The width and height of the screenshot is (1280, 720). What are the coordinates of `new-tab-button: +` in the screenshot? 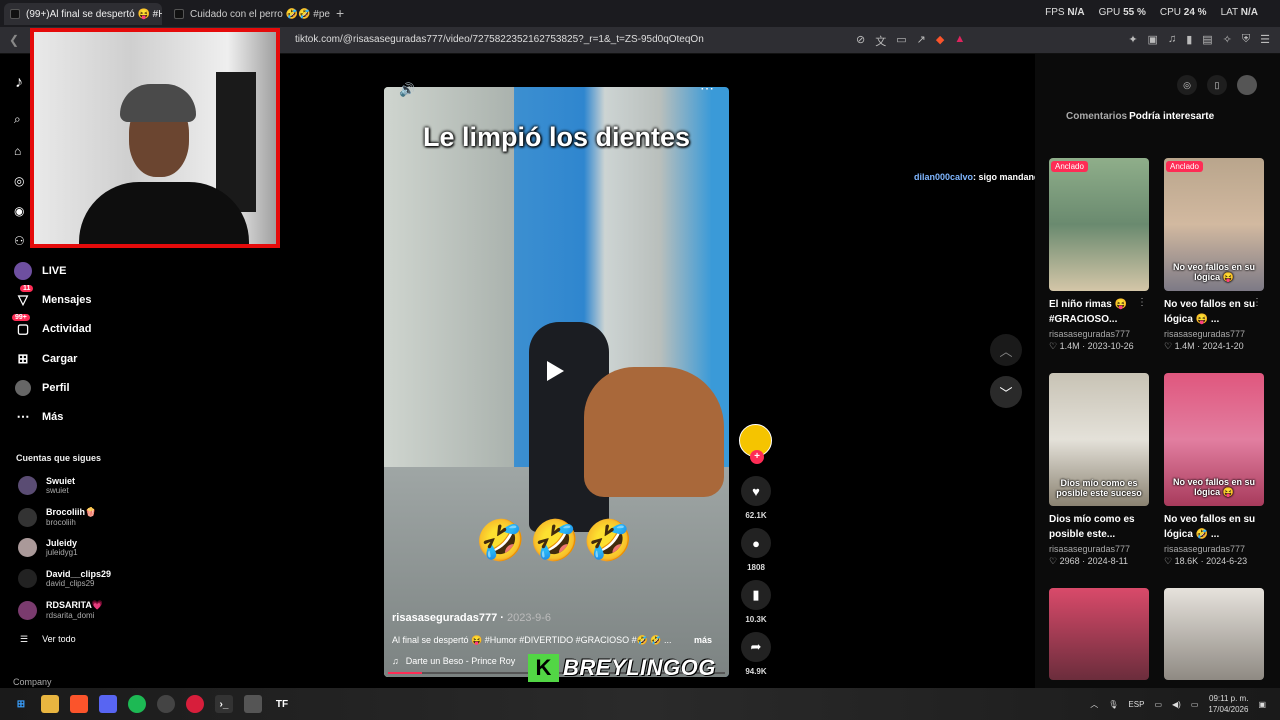 It's located at (340, 13).